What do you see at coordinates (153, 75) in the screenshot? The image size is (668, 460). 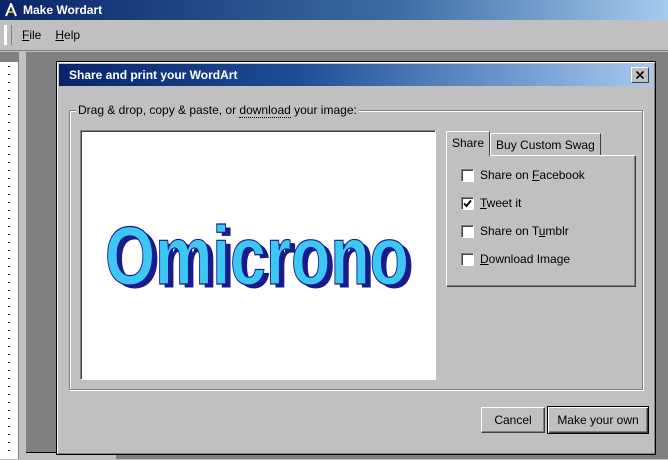 I see `dialog-title: Share and print your WordArt` at bounding box center [153, 75].